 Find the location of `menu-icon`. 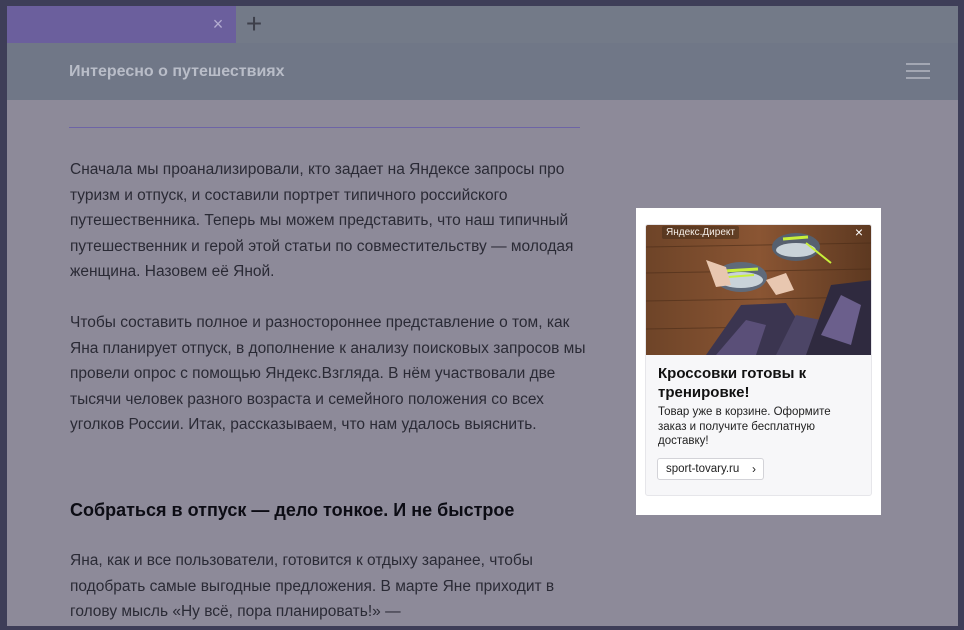

menu-icon is located at coordinates (918, 71).